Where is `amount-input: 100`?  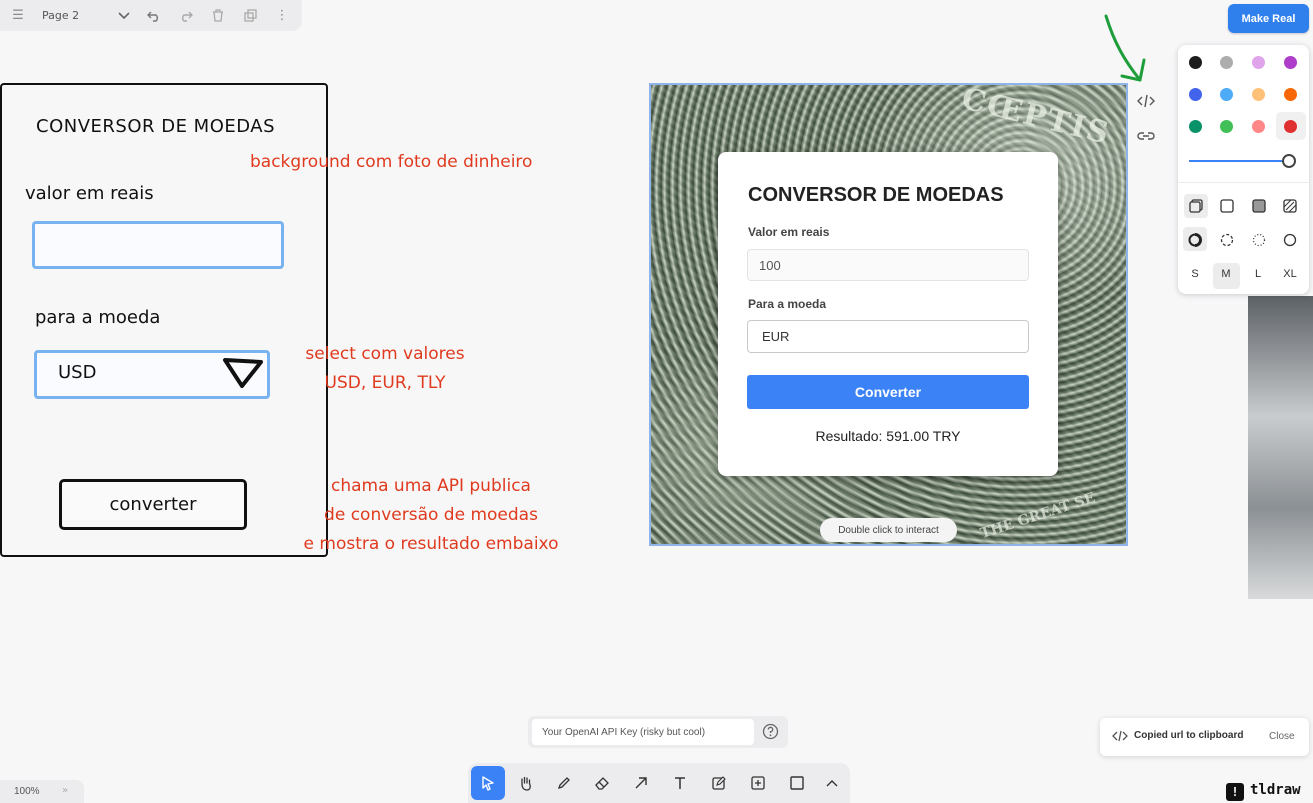
amount-input: 100 is located at coordinates (888, 265).